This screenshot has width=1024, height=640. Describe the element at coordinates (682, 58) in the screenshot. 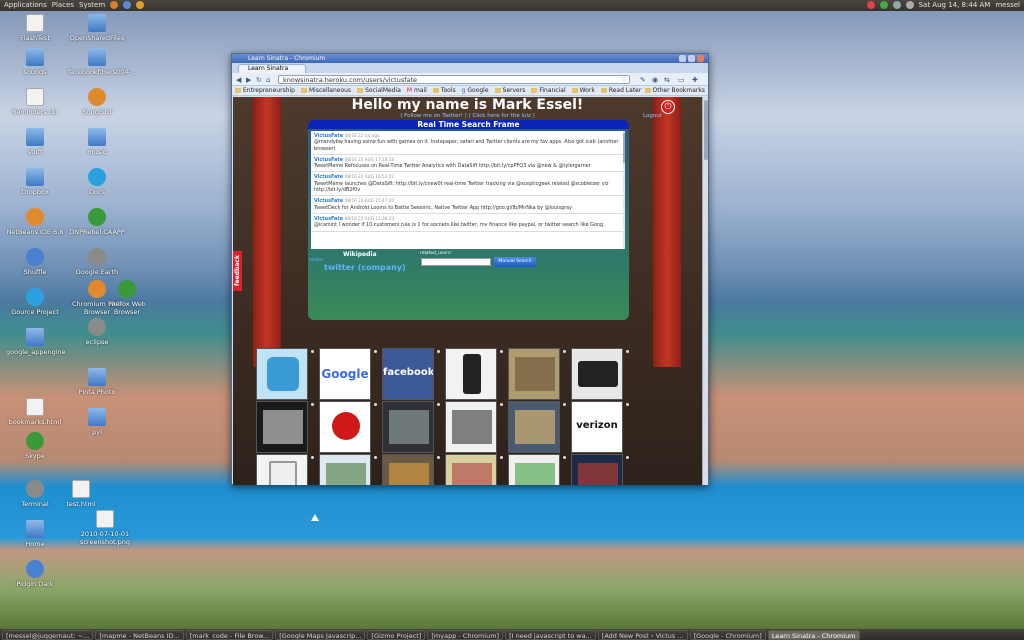

I see `minimize-icon` at that location.